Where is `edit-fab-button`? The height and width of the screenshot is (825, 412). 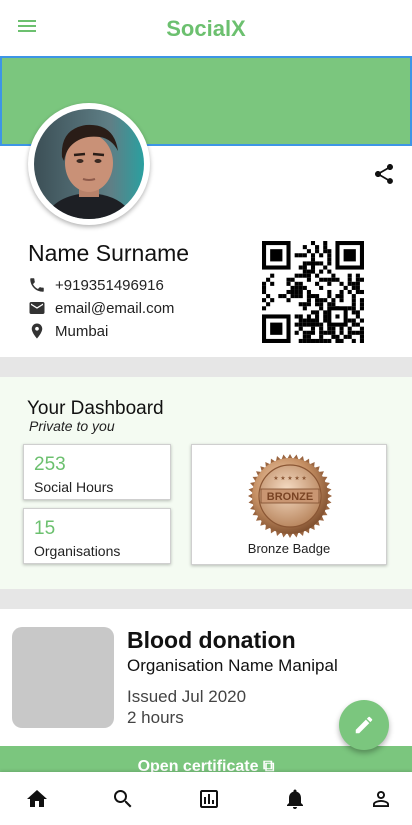
edit-fab-button is located at coordinates (364, 725).